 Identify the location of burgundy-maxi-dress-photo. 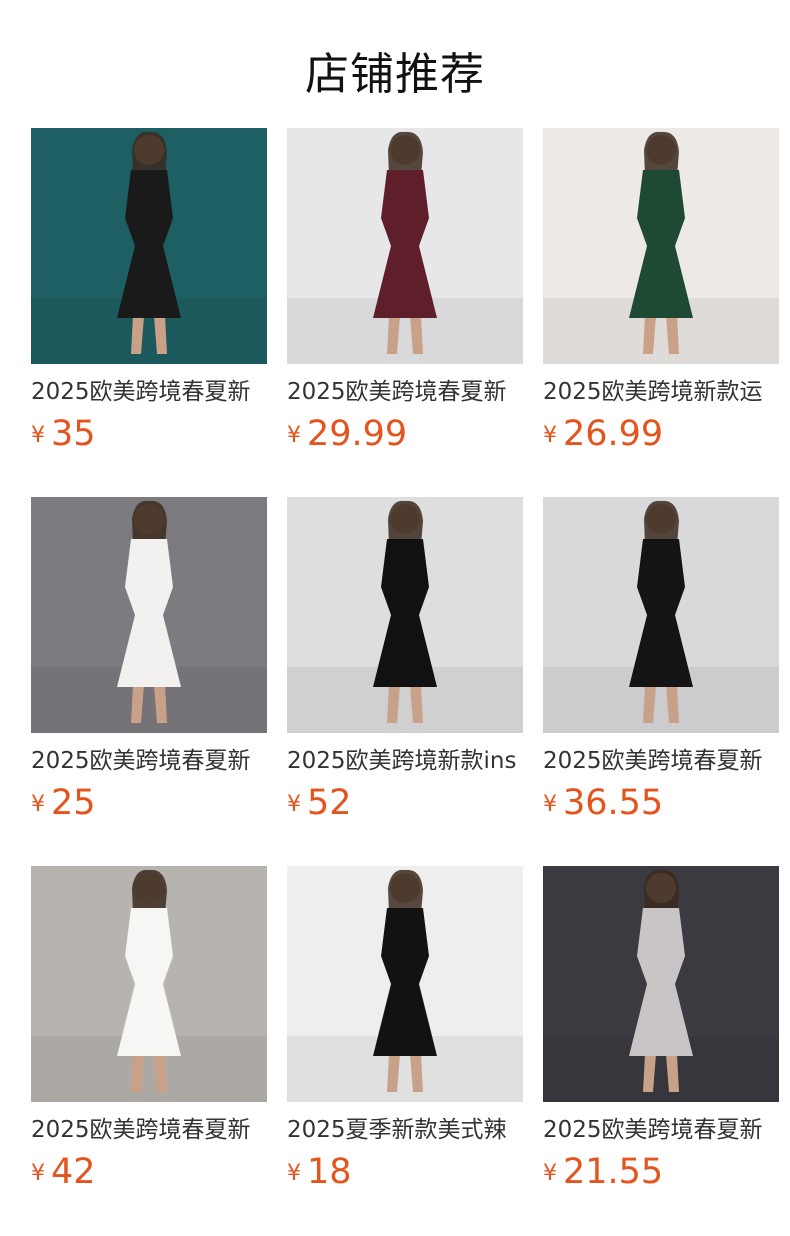
(405, 246).